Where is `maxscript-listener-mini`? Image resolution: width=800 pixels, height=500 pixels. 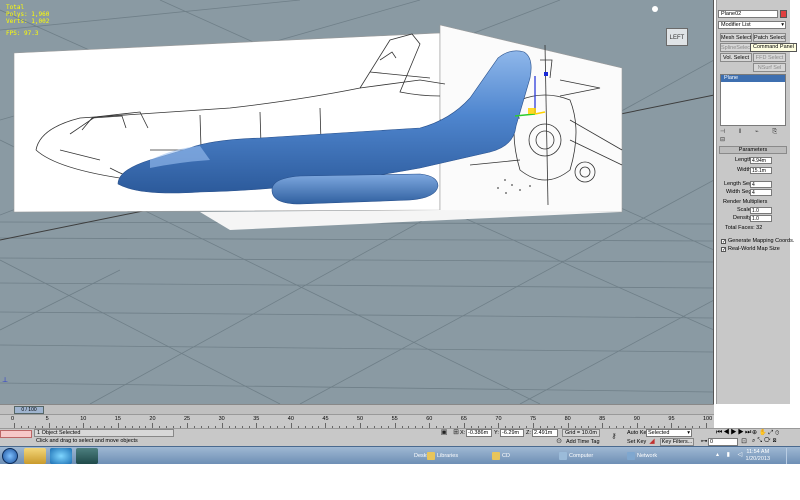 maxscript-listener-mini is located at coordinates (16, 434).